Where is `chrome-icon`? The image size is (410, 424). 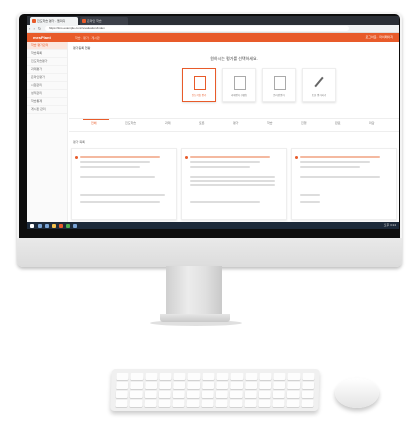 chrome-icon is located at coordinates (68, 226).